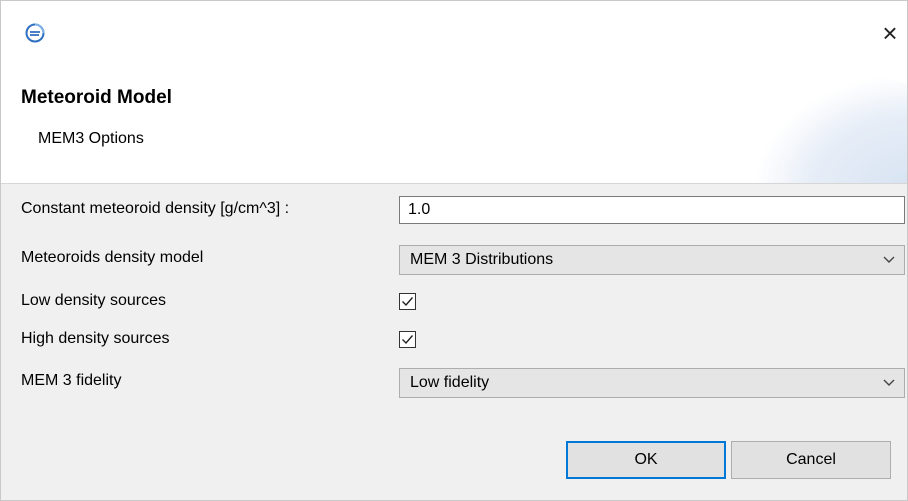  What do you see at coordinates (450, 382) in the screenshot?
I see `fidelity-value: Low fidelity` at bounding box center [450, 382].